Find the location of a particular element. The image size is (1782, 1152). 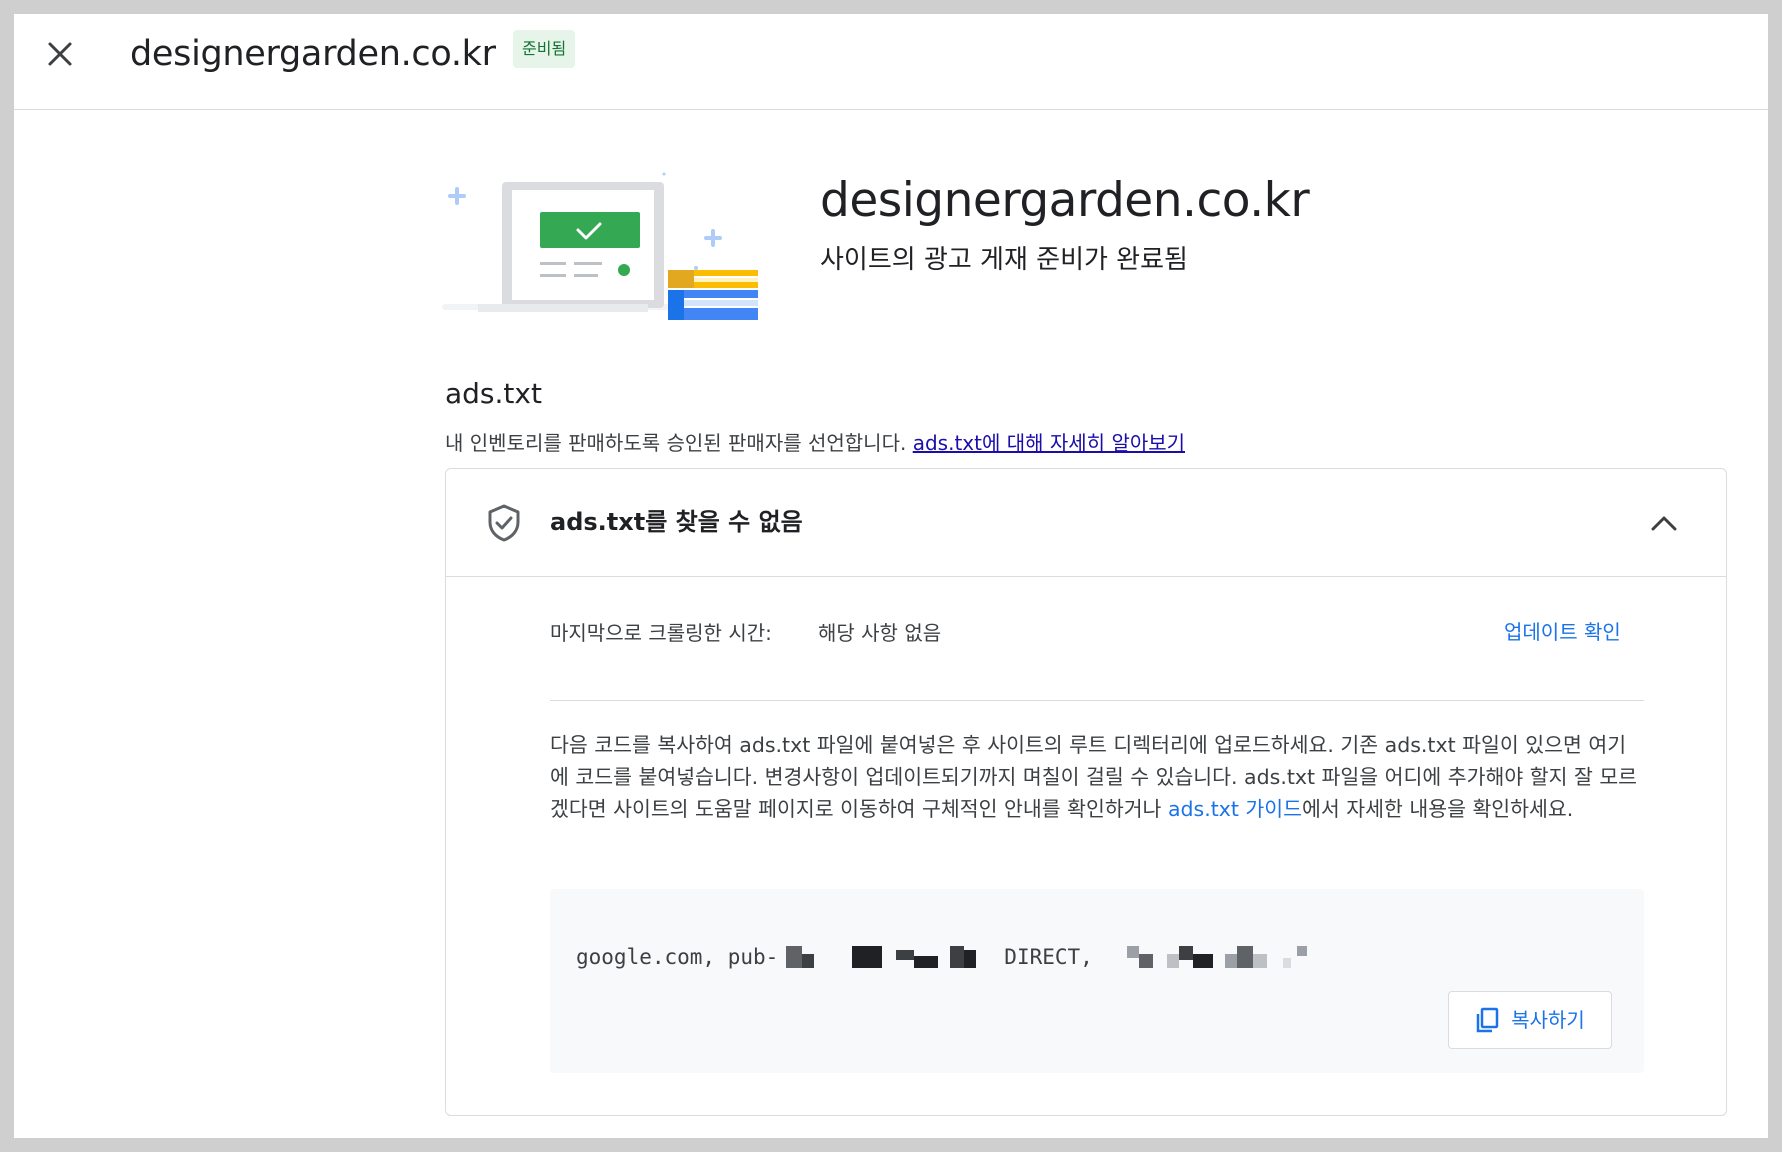

close-icon is located at coordinates (60, 54).